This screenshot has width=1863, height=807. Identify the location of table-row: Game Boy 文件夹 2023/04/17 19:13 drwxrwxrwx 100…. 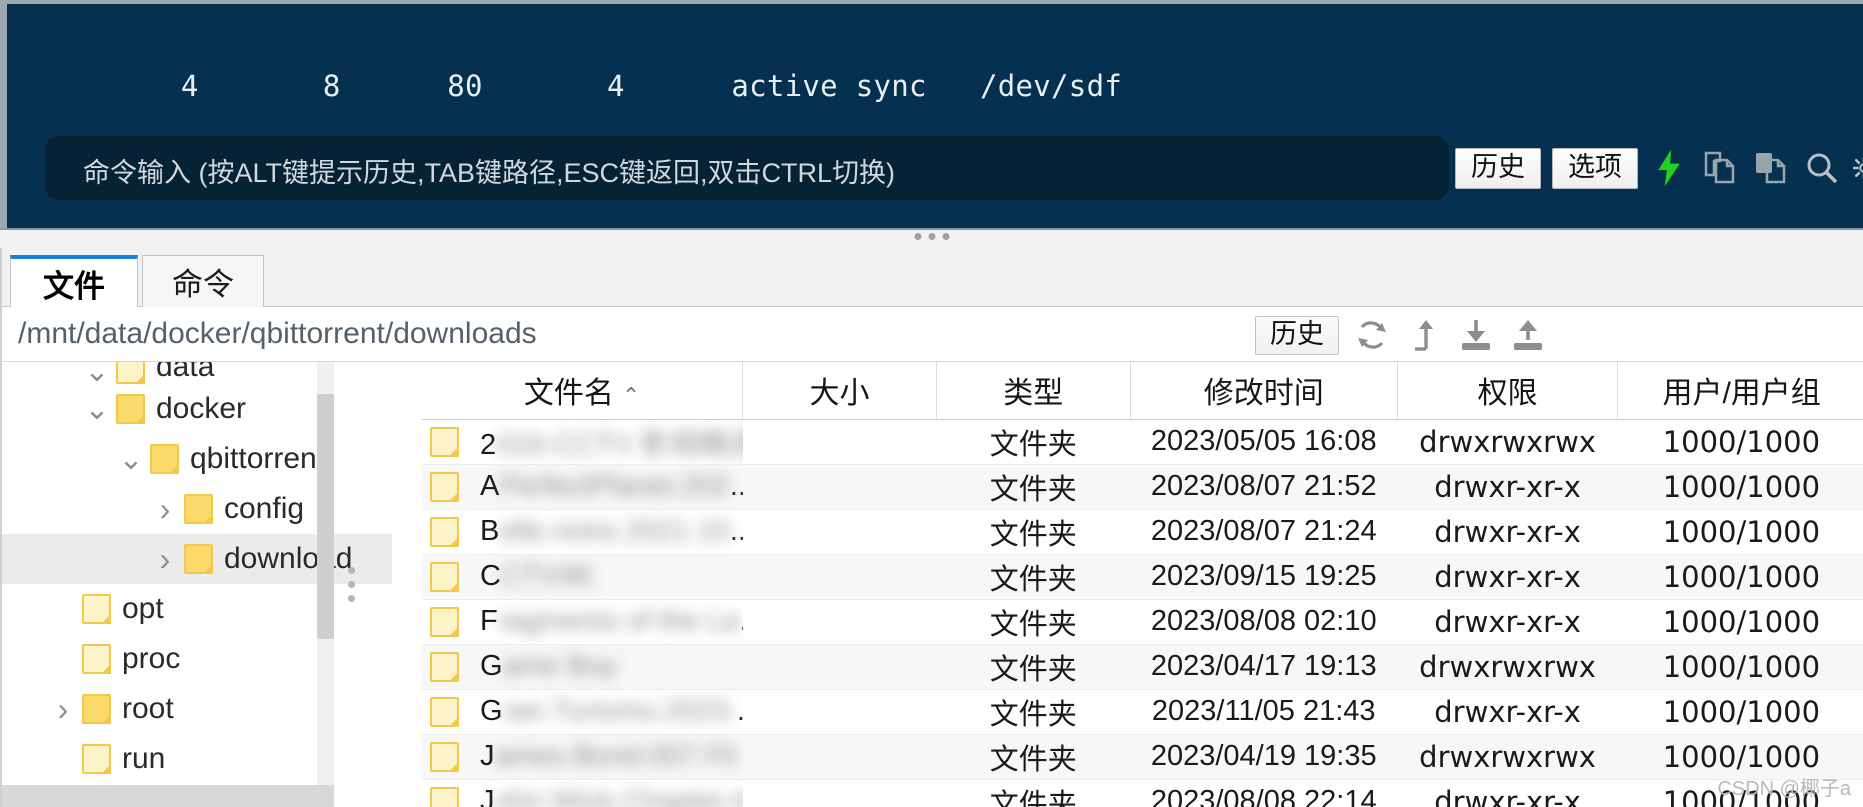
(1142, 667).